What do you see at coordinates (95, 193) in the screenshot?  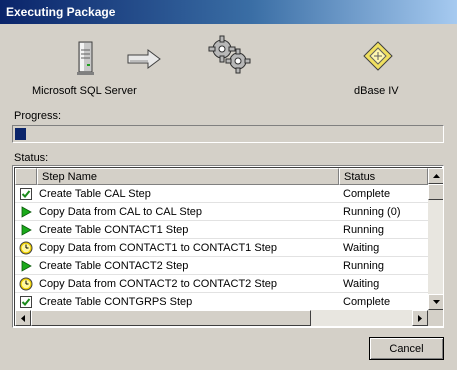 I see `step-name-cell: Create Table CAL Step` at bounding box center [95, 193].